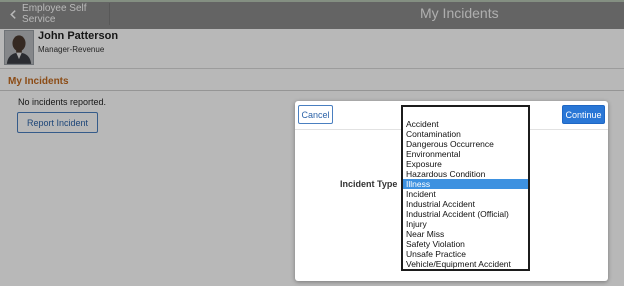 This screenshot has height=286, width=624. I want to click on continue-button: Continue, so click(583, 114).